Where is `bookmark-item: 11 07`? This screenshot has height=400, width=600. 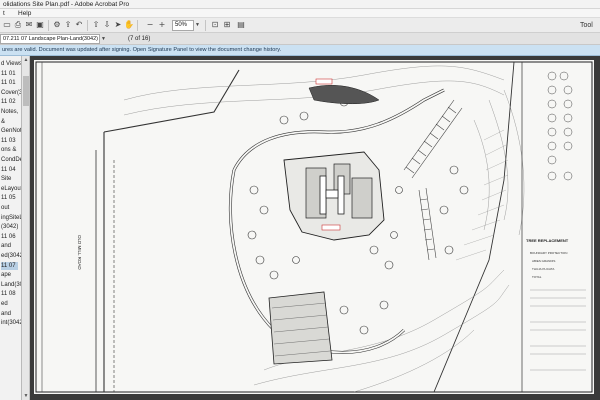
bookmark-item: 11 07 is located at coordinates (9, 265).